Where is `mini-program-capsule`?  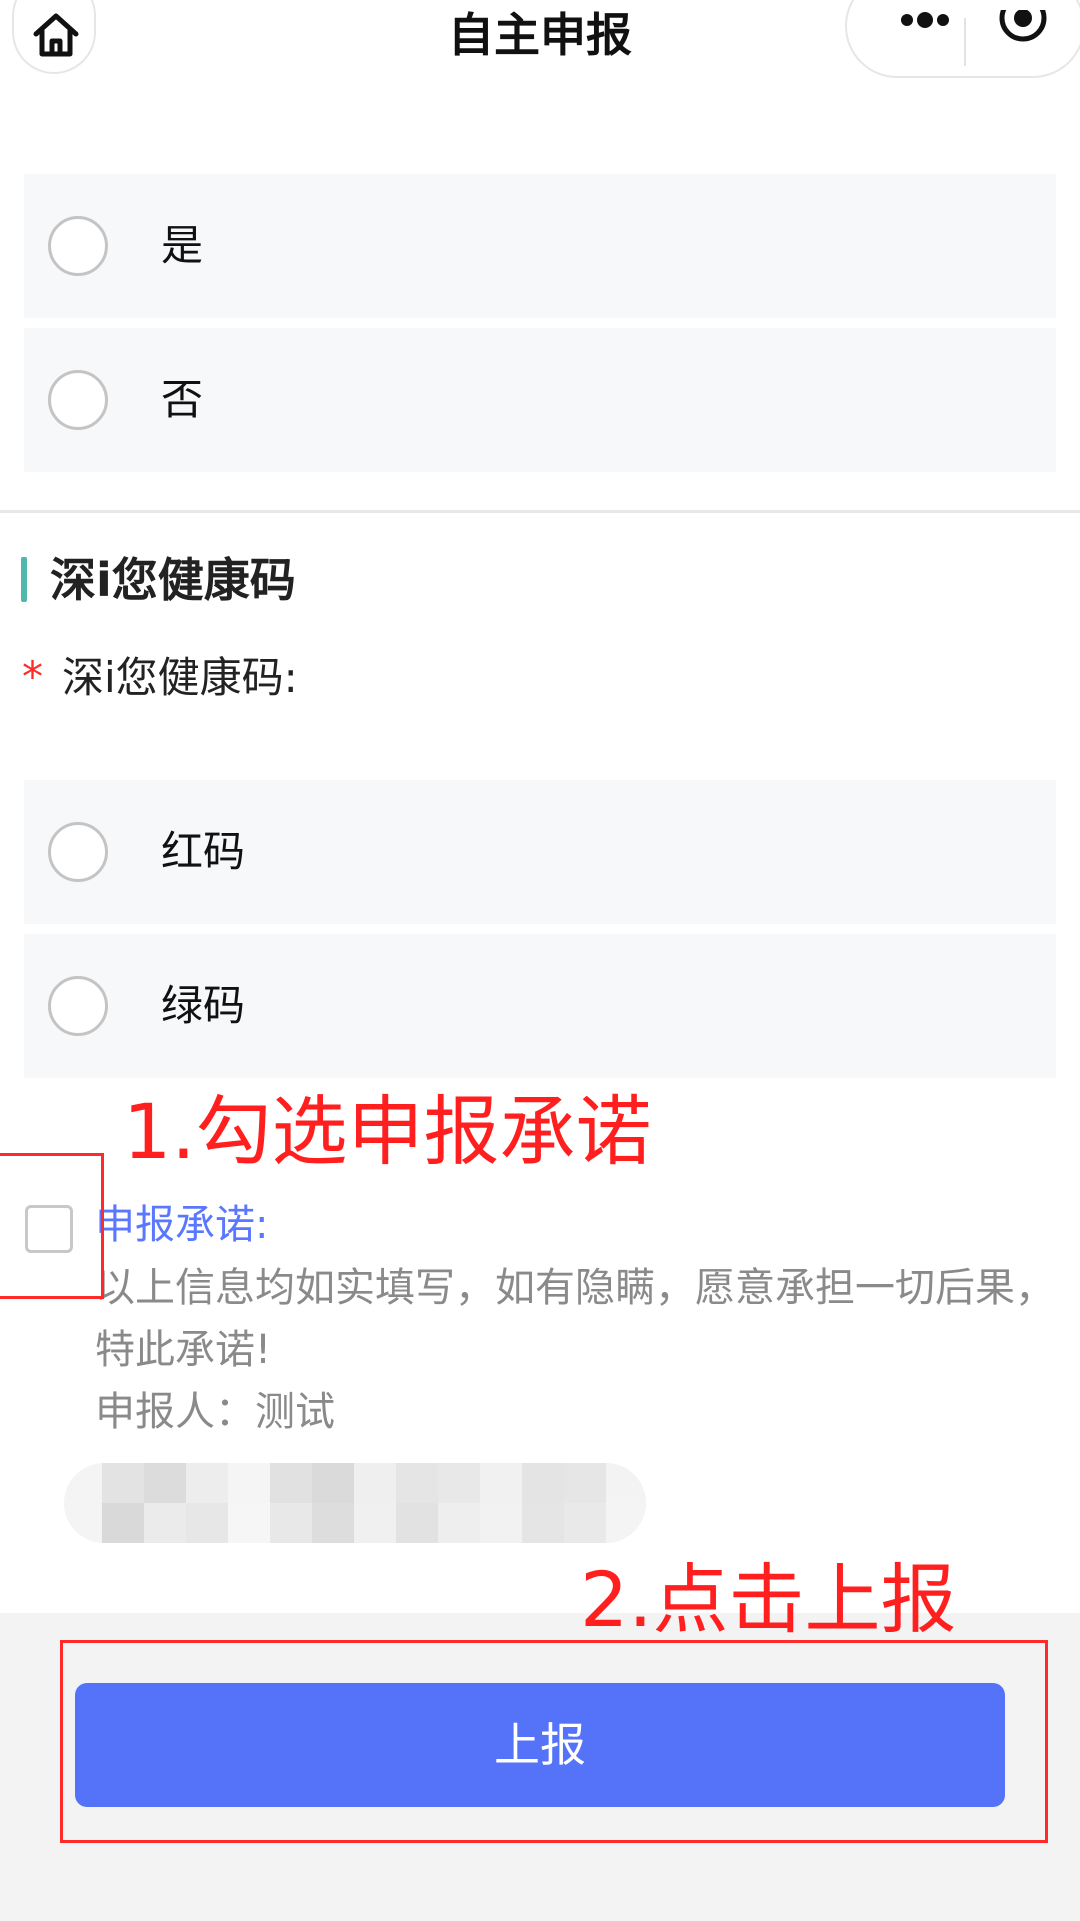
mini-program-capsule is located at coordinates (962, 39).